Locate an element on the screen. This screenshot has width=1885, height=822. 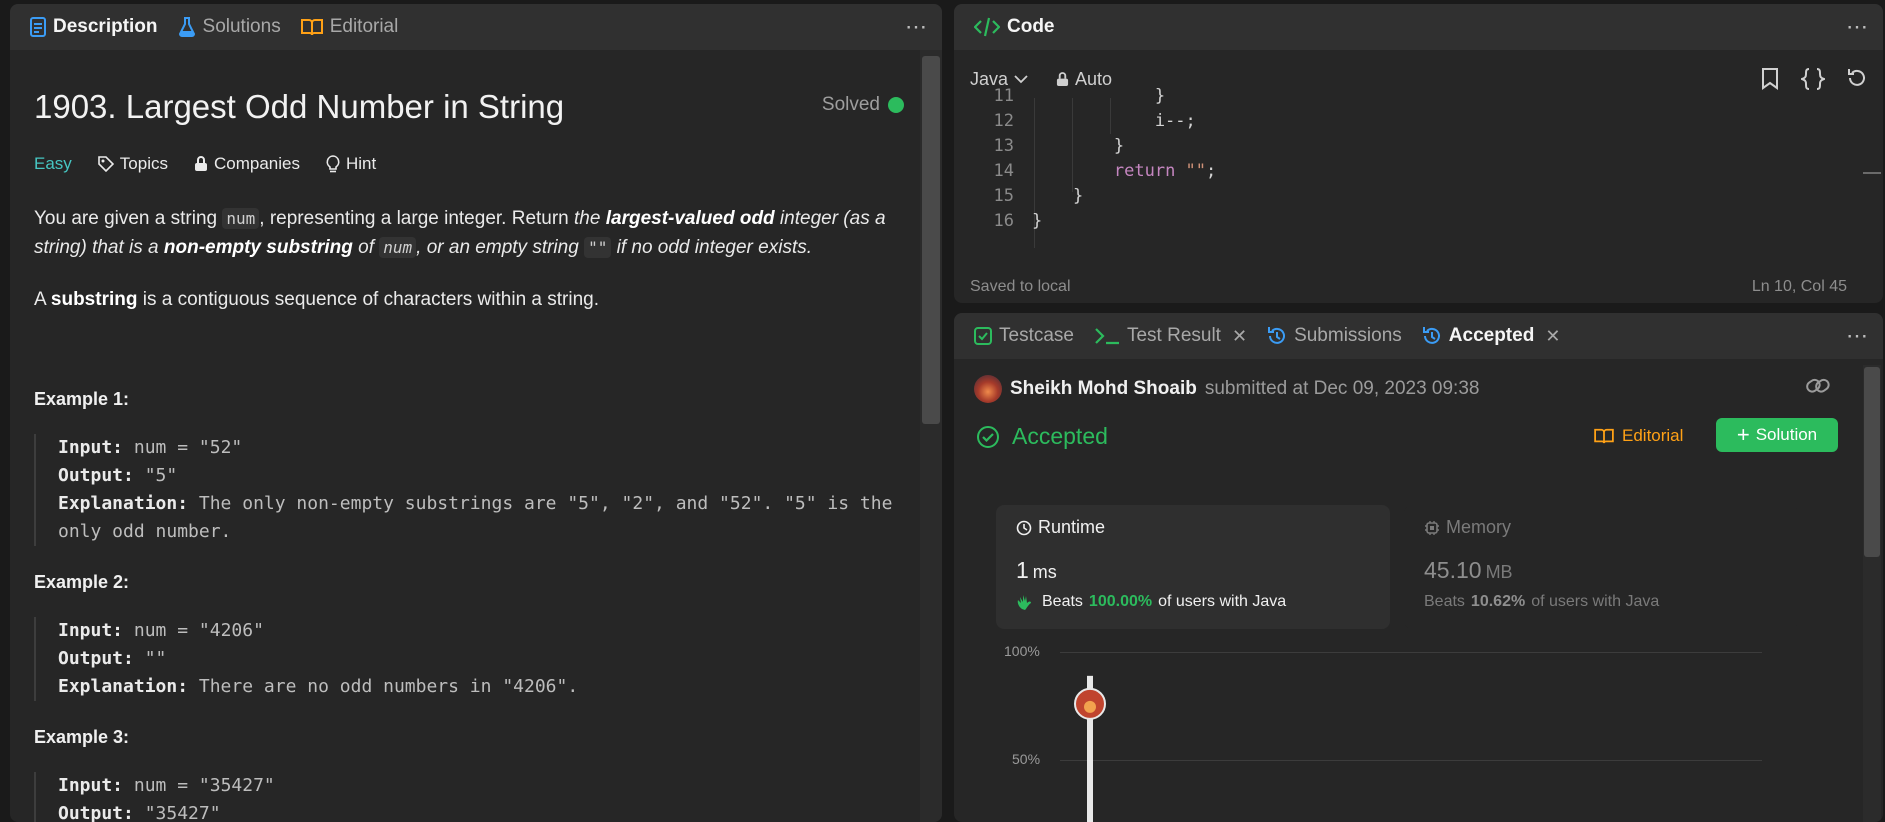
code-keyword: return is located at coordinates (1144, 171).